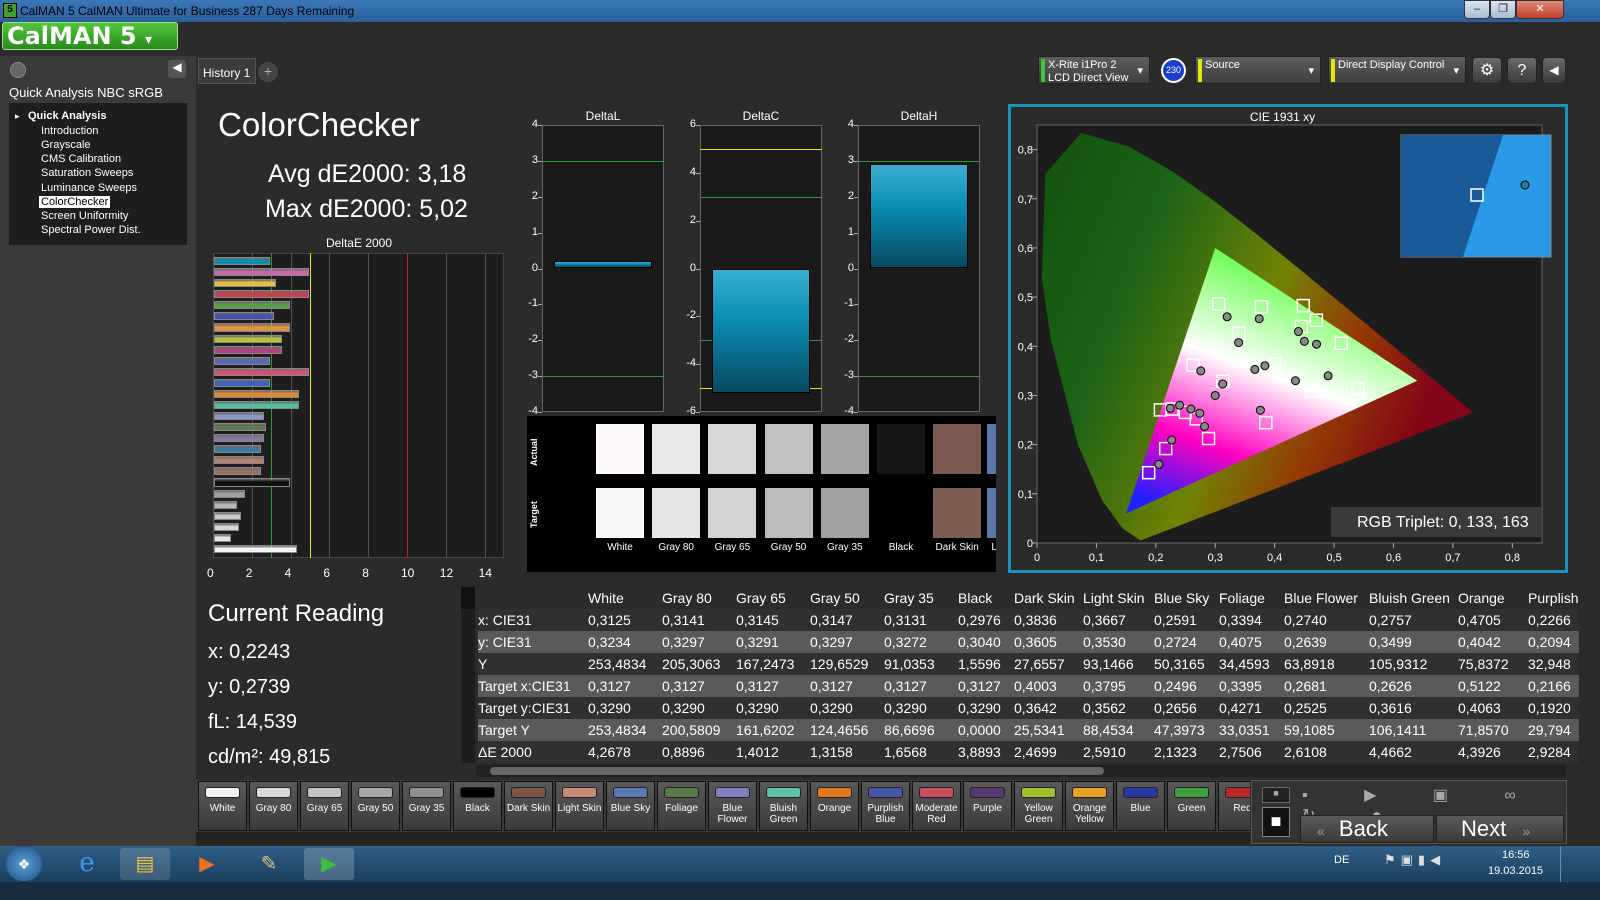 The height and width of the screenshot is (900, 1600). I want to click on y-tick-label: 1, so click(850, 231).